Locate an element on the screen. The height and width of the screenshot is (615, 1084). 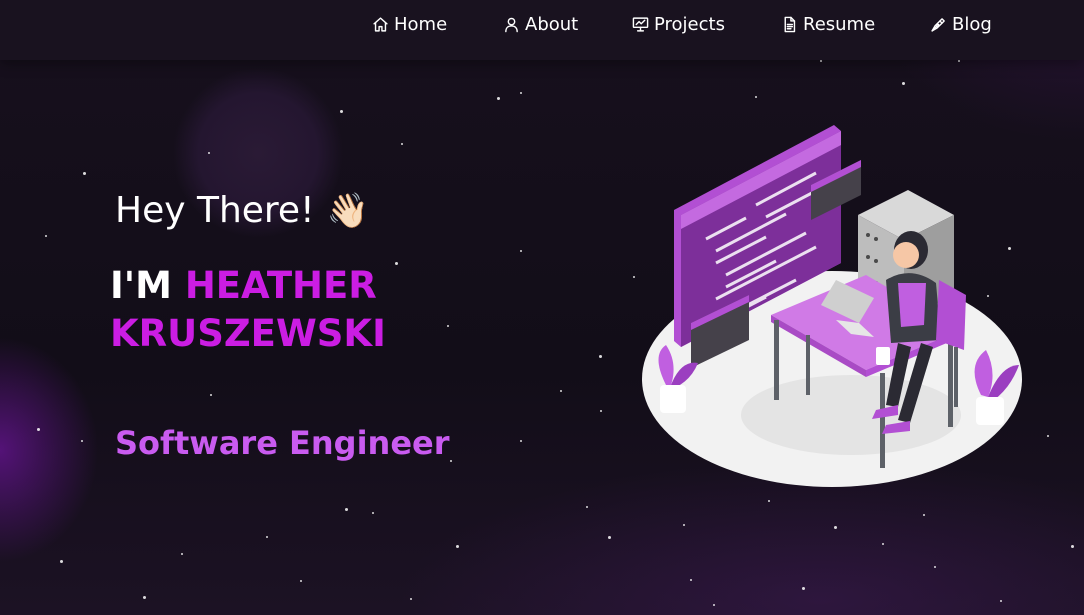
hero-name-heading: I'M HEATHER KRUSZEWSKI is located at coordinates (248, 310).